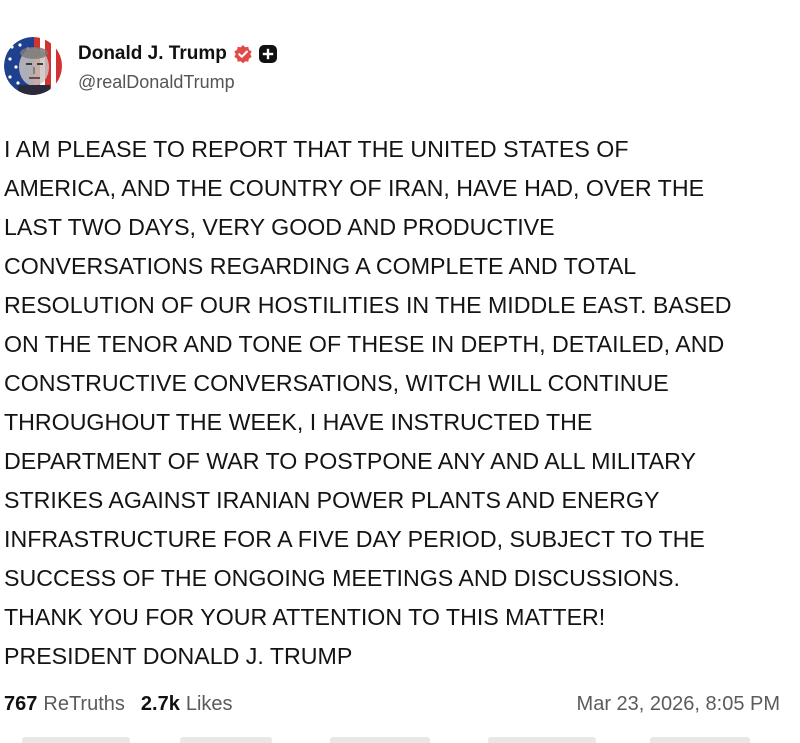 This screenshot has width=800, height=743. I want to click on verified-badge-icon, so click(243, 54).